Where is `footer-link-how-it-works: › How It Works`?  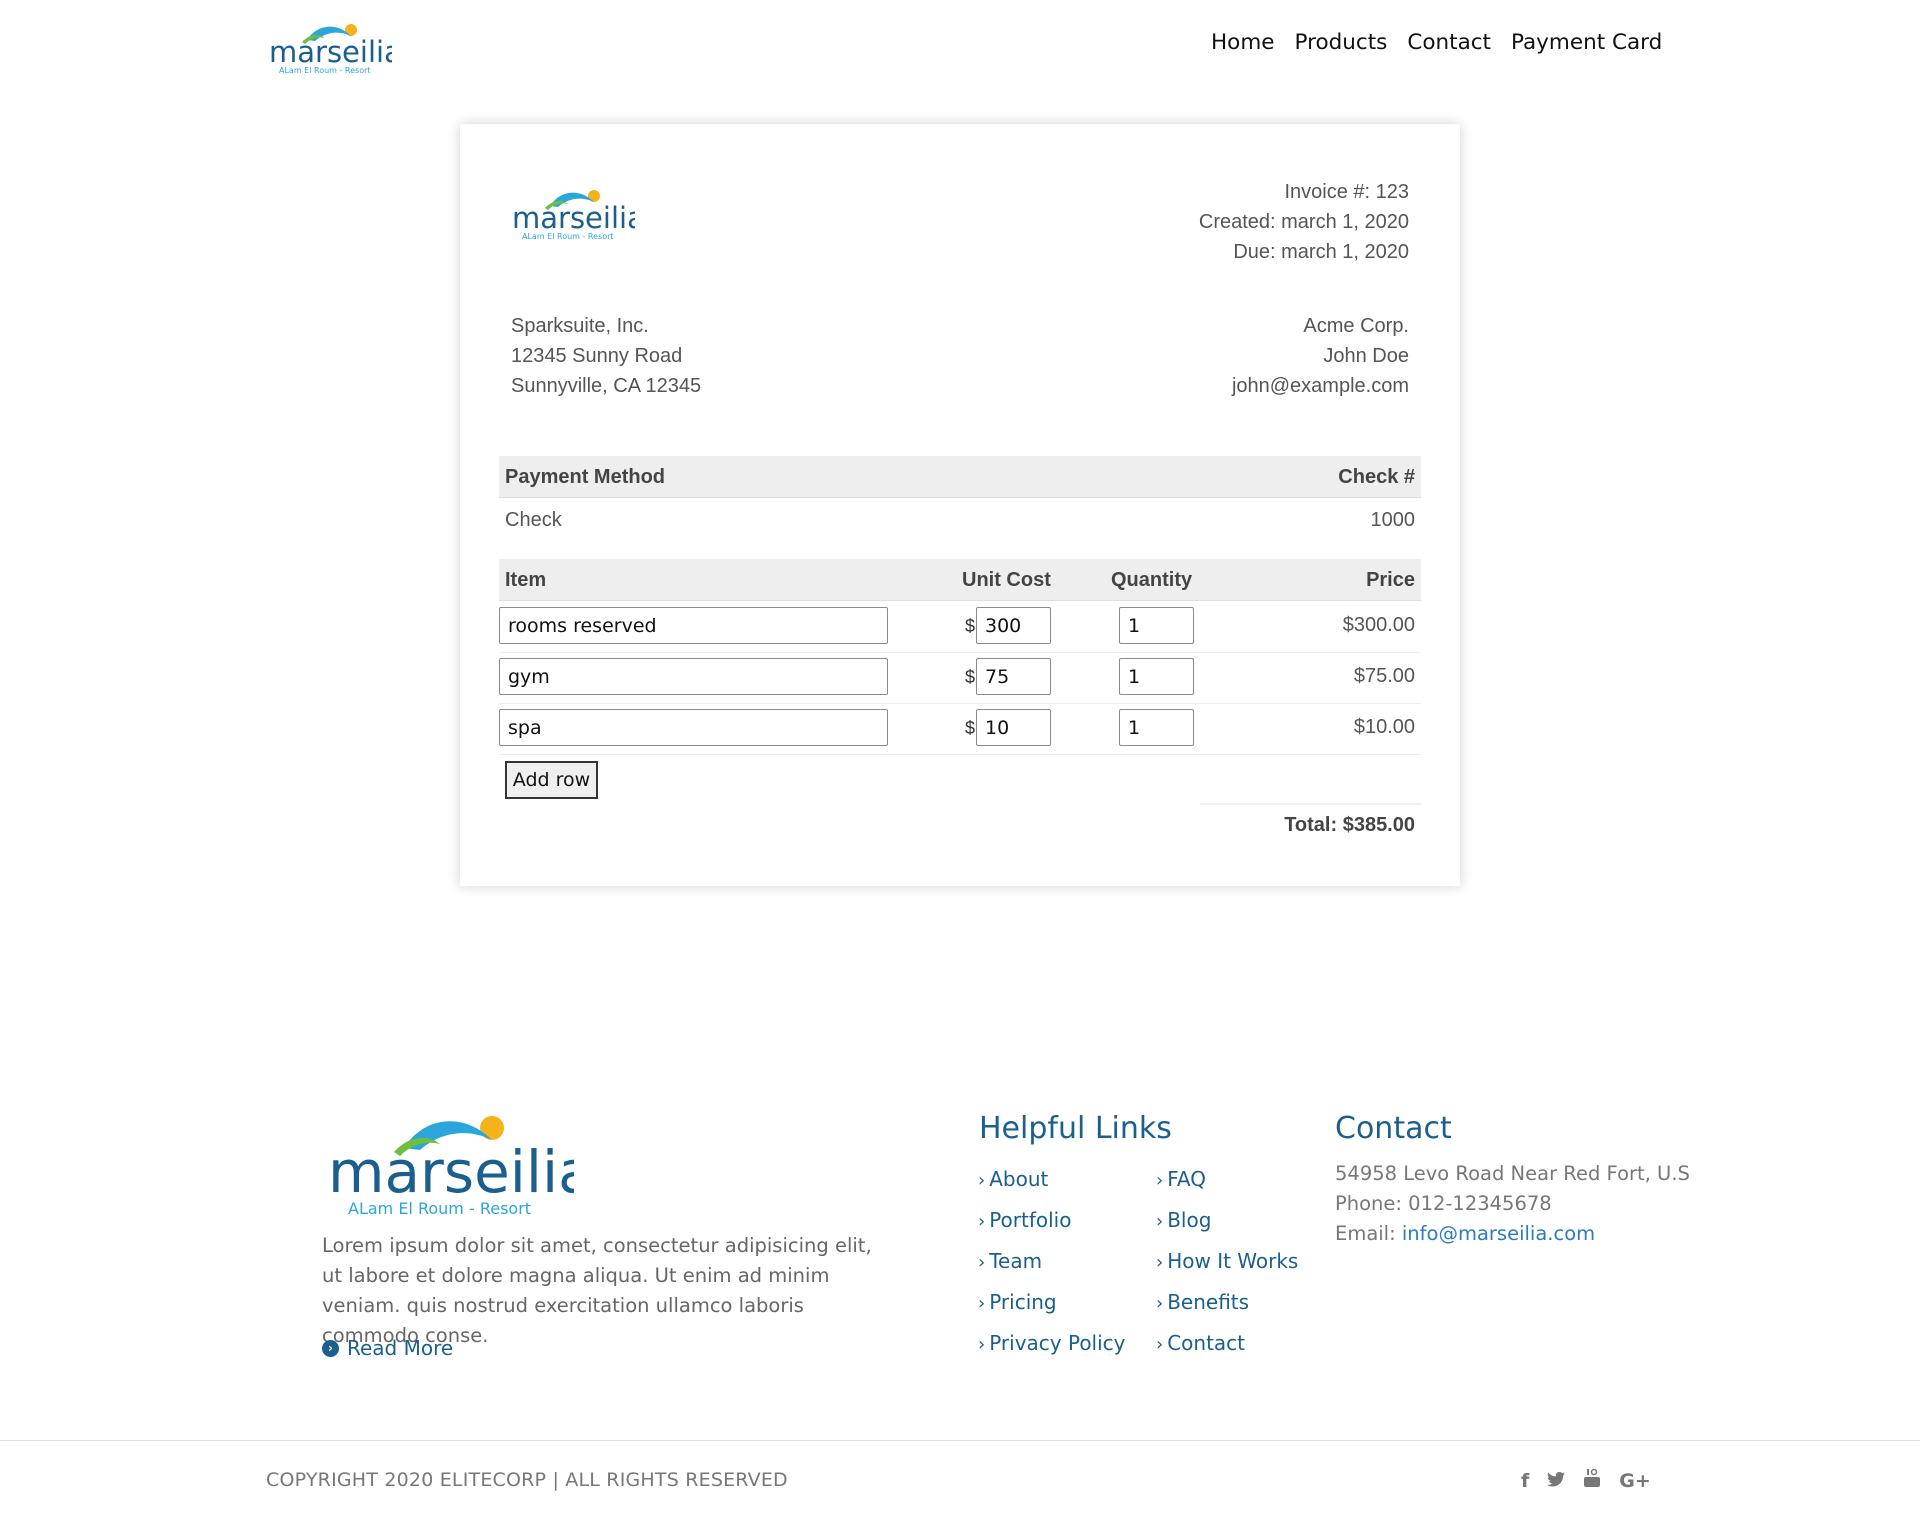 footer-link-how-it-works: › How It Works is located at coordinates (1227, 1267).